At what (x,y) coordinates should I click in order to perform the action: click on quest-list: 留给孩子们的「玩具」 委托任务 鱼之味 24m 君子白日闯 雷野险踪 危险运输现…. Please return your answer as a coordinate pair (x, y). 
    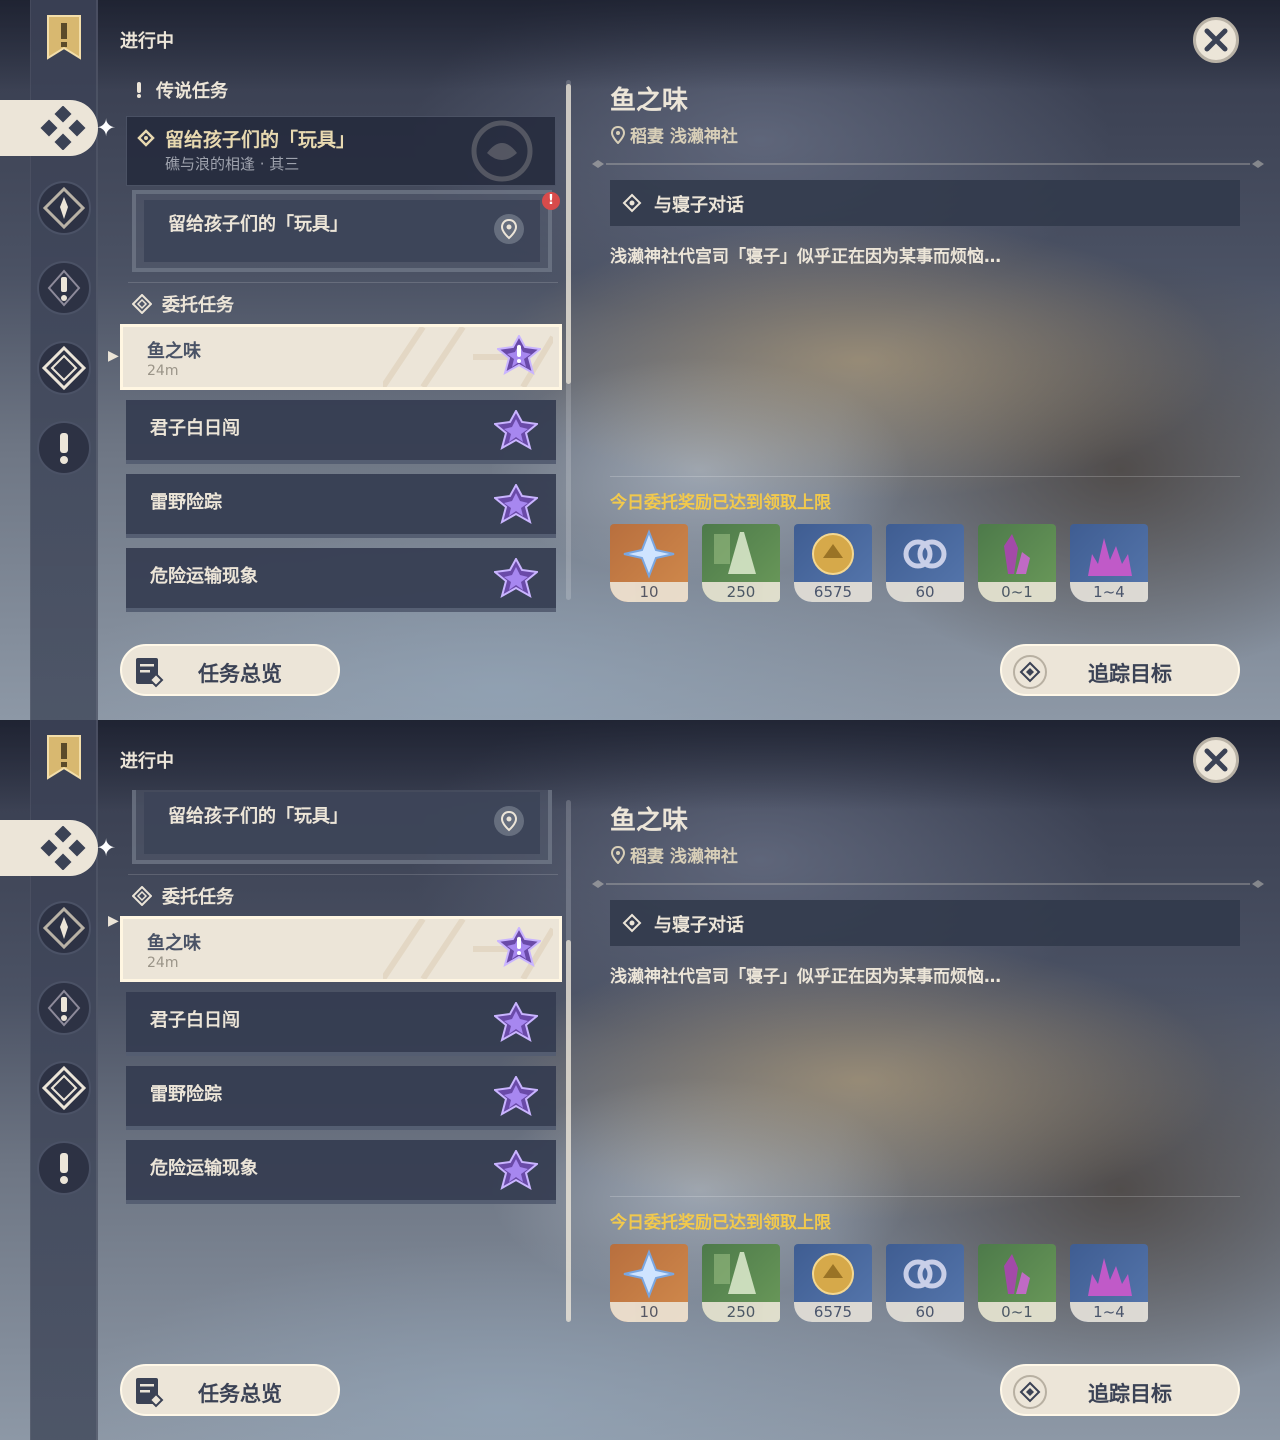
    Looking at the image, I should click on (342, 1070).